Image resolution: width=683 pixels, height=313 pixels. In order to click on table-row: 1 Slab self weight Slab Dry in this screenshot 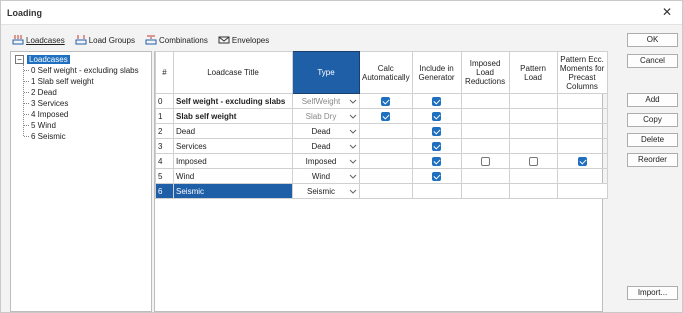, I will do `click(381, 116)`.